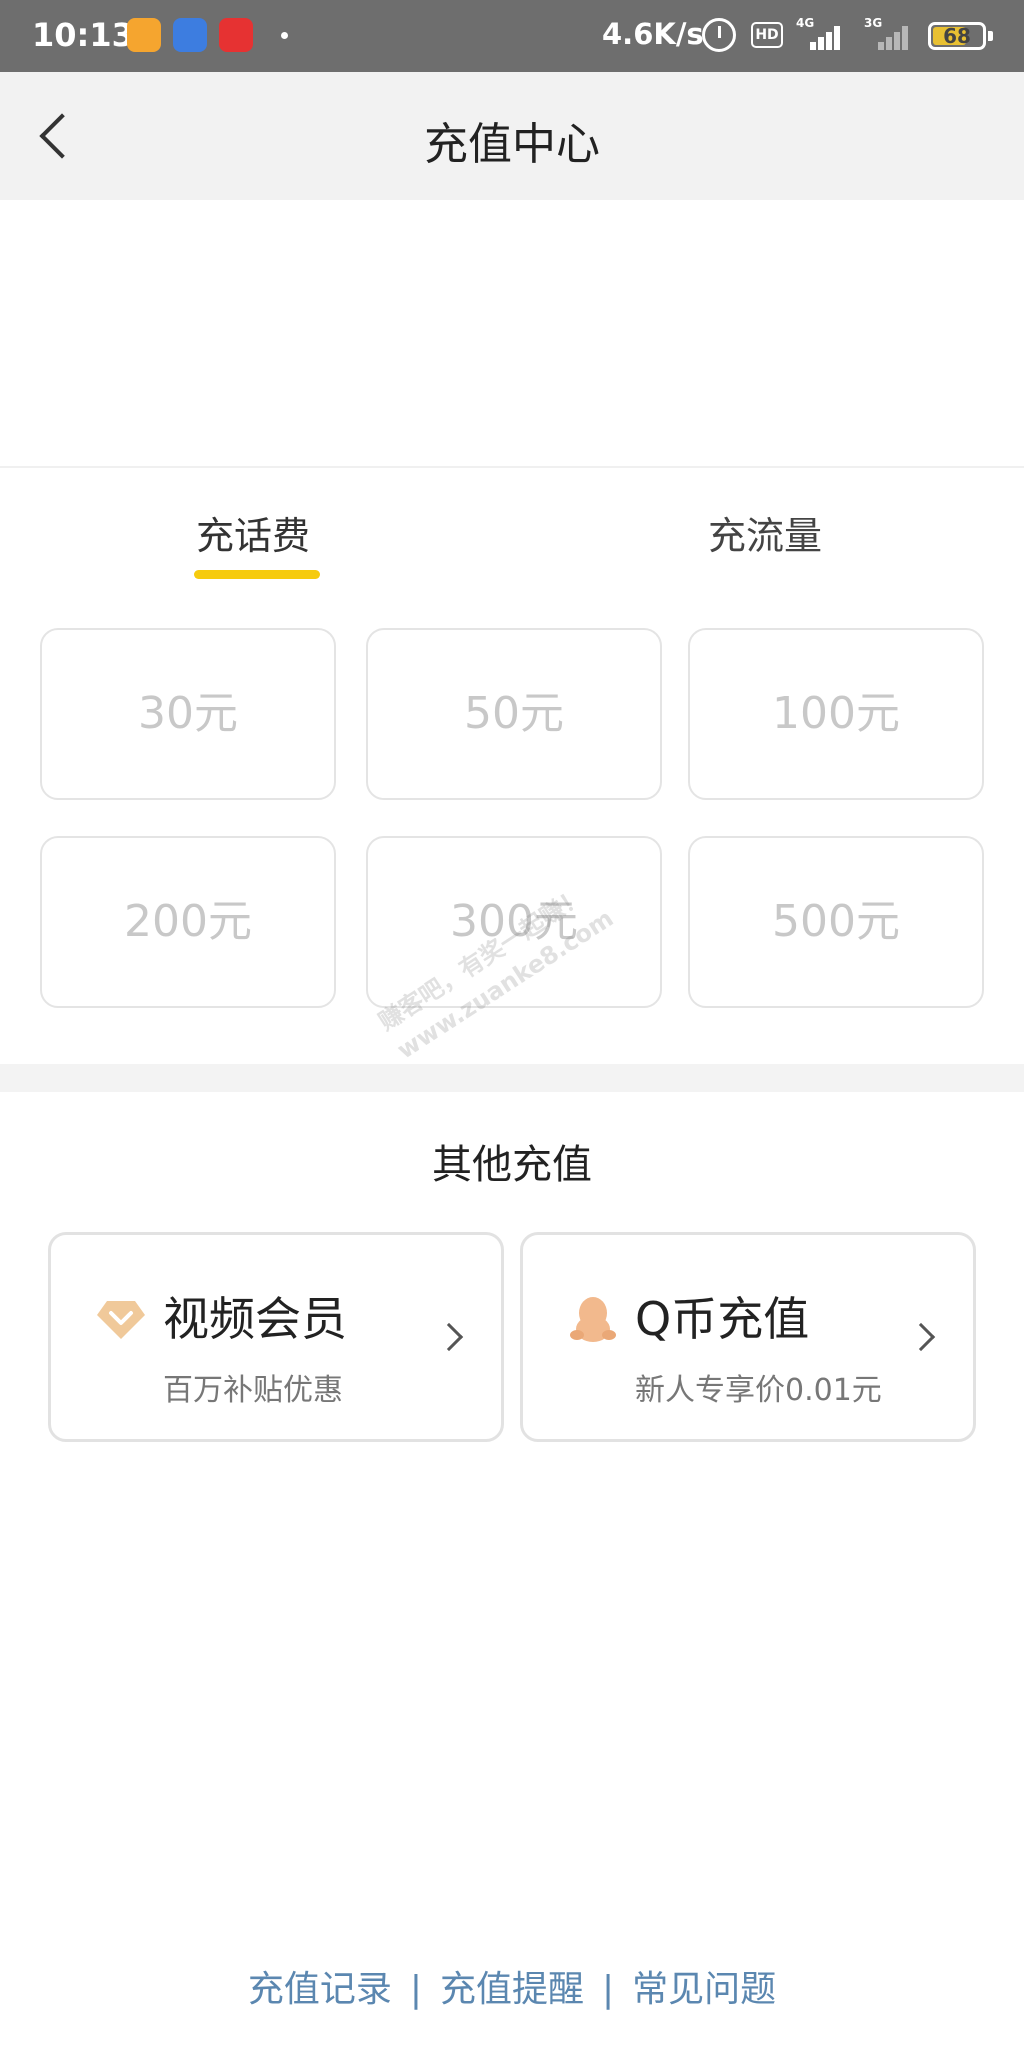  I want to click on signal-3g-label: 3G, so click(873, 23).